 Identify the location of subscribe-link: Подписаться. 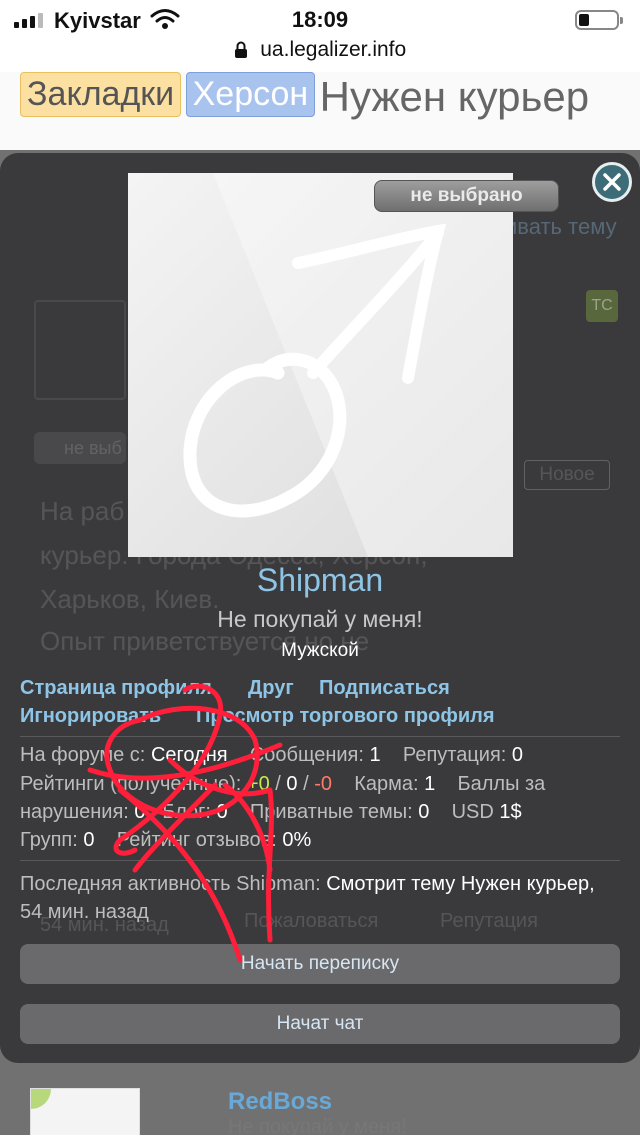
(384, 688).